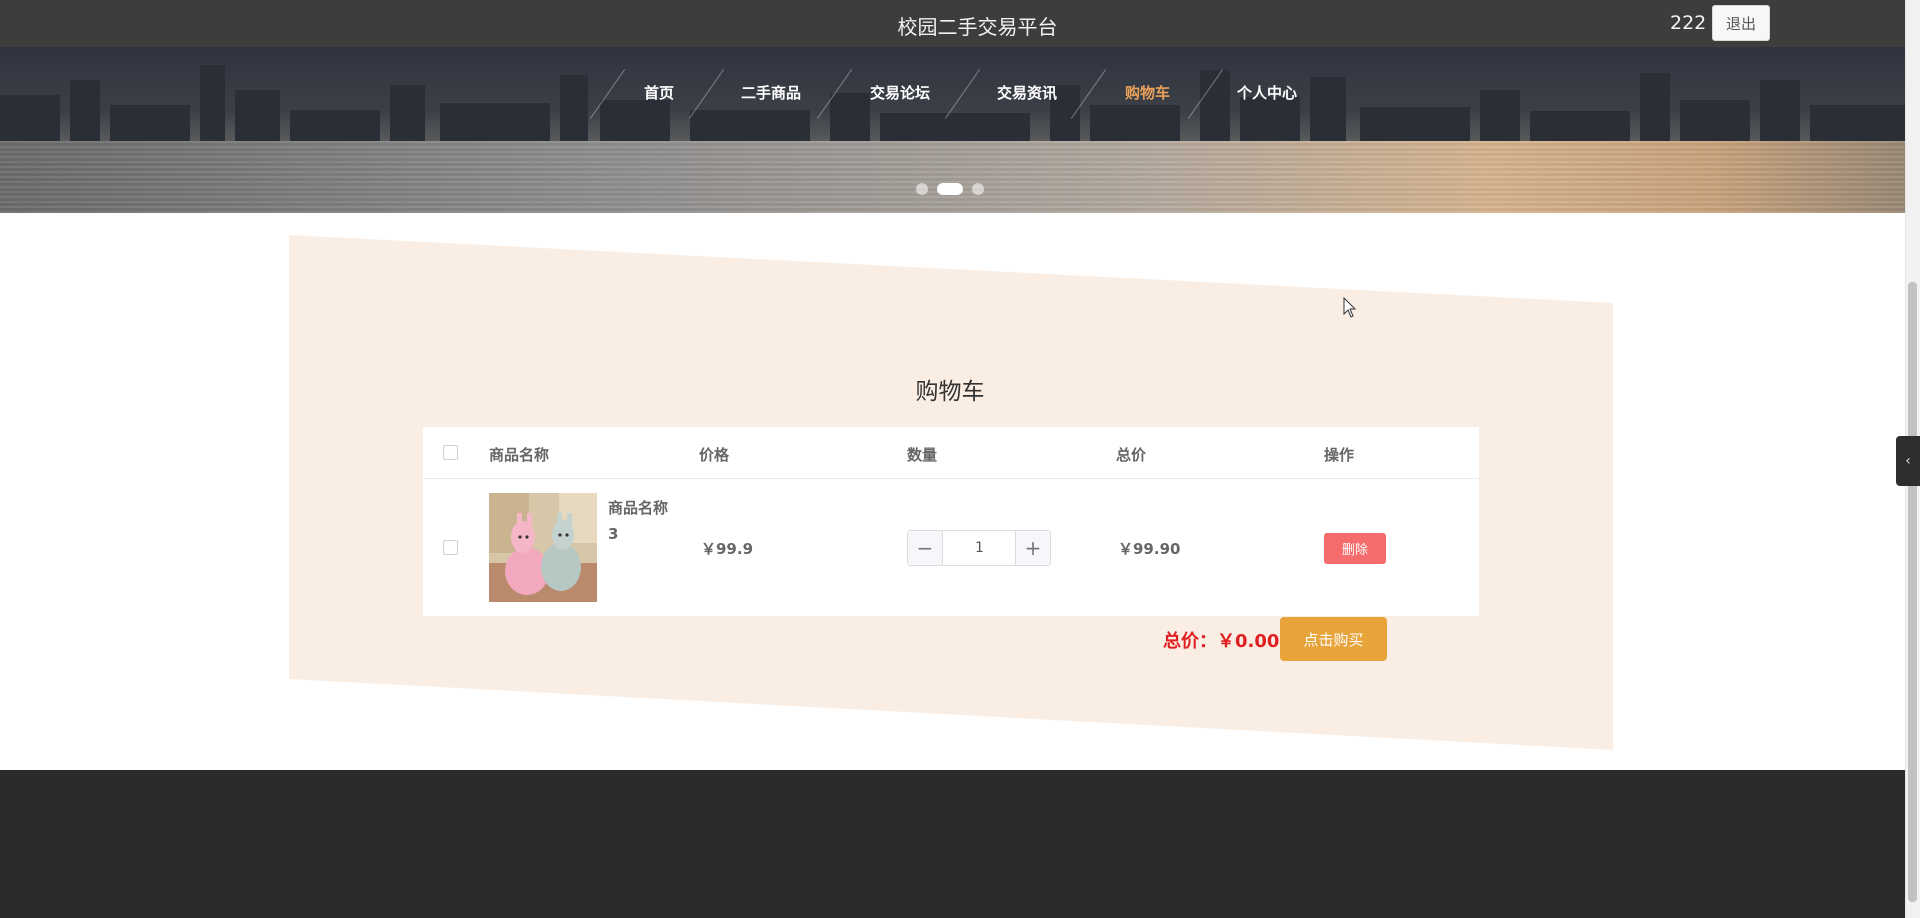 This screenshot has width=1920, height=918. Describe the element at coordinates (613, 534) in the screenshot. I see `product-name-line-2: 3` at that location.